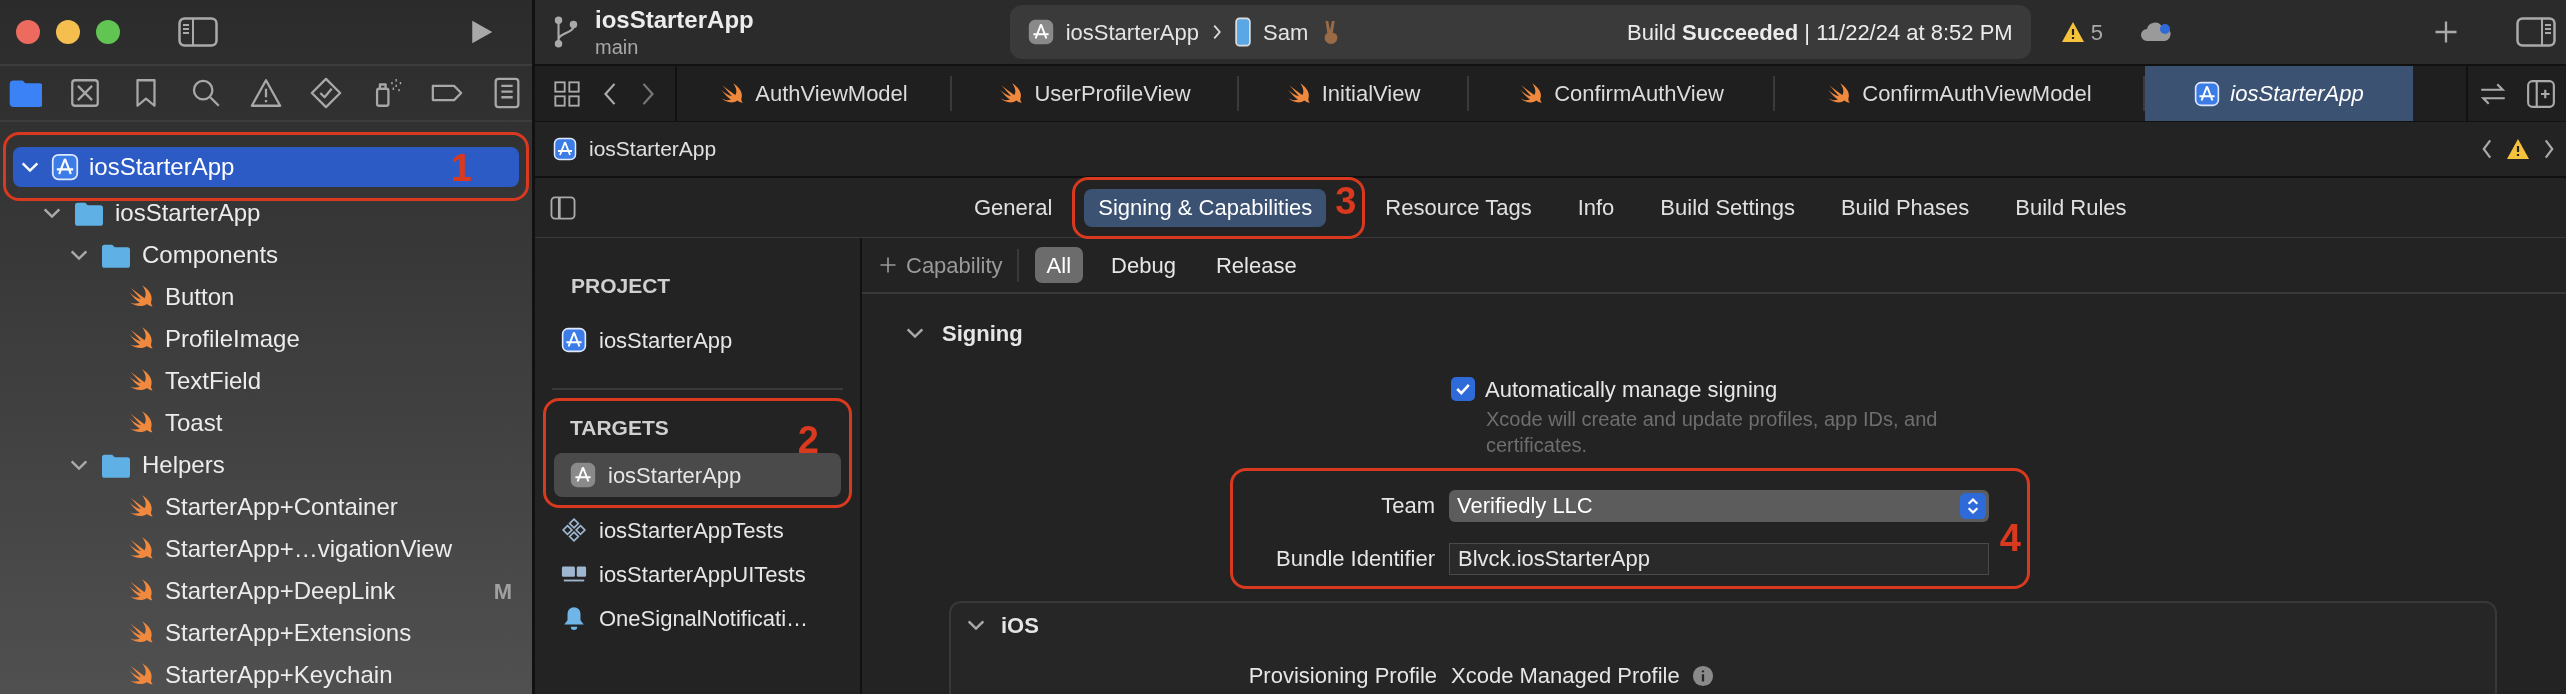 The image size is (2566, 694). Describe the element at coordinates (1095, 93) in the screenshot. I see `editor-tab: UserProfileView` at that location.